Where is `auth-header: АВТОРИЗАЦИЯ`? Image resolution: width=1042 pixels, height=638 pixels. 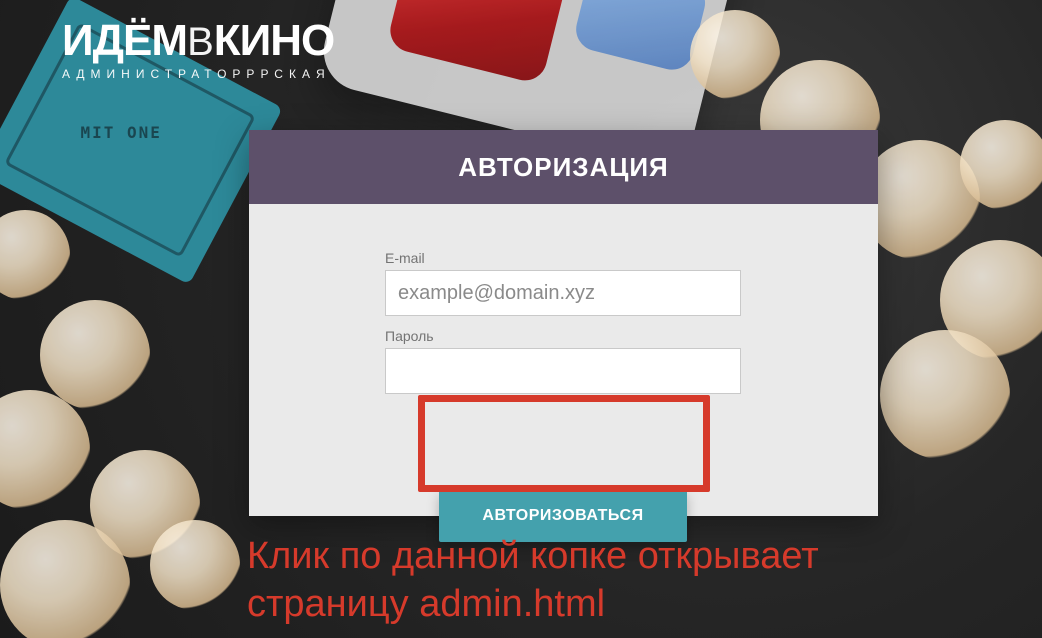 auth-header: АВТОРИЗАЦИЯ is located at coordinates (563, 167).